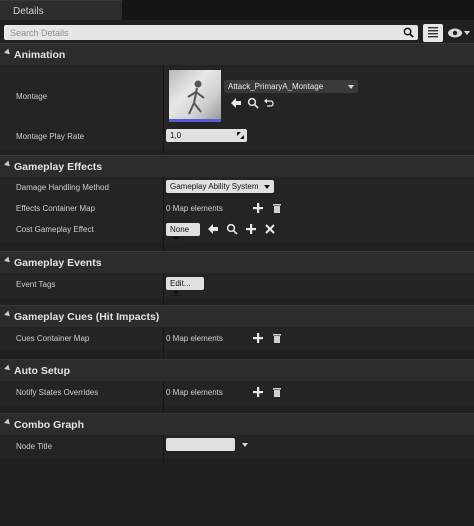 The width and height of the screenshot is (474, 526). I want to click on category-auto-setup: Auto Setup, so click(237, 370).